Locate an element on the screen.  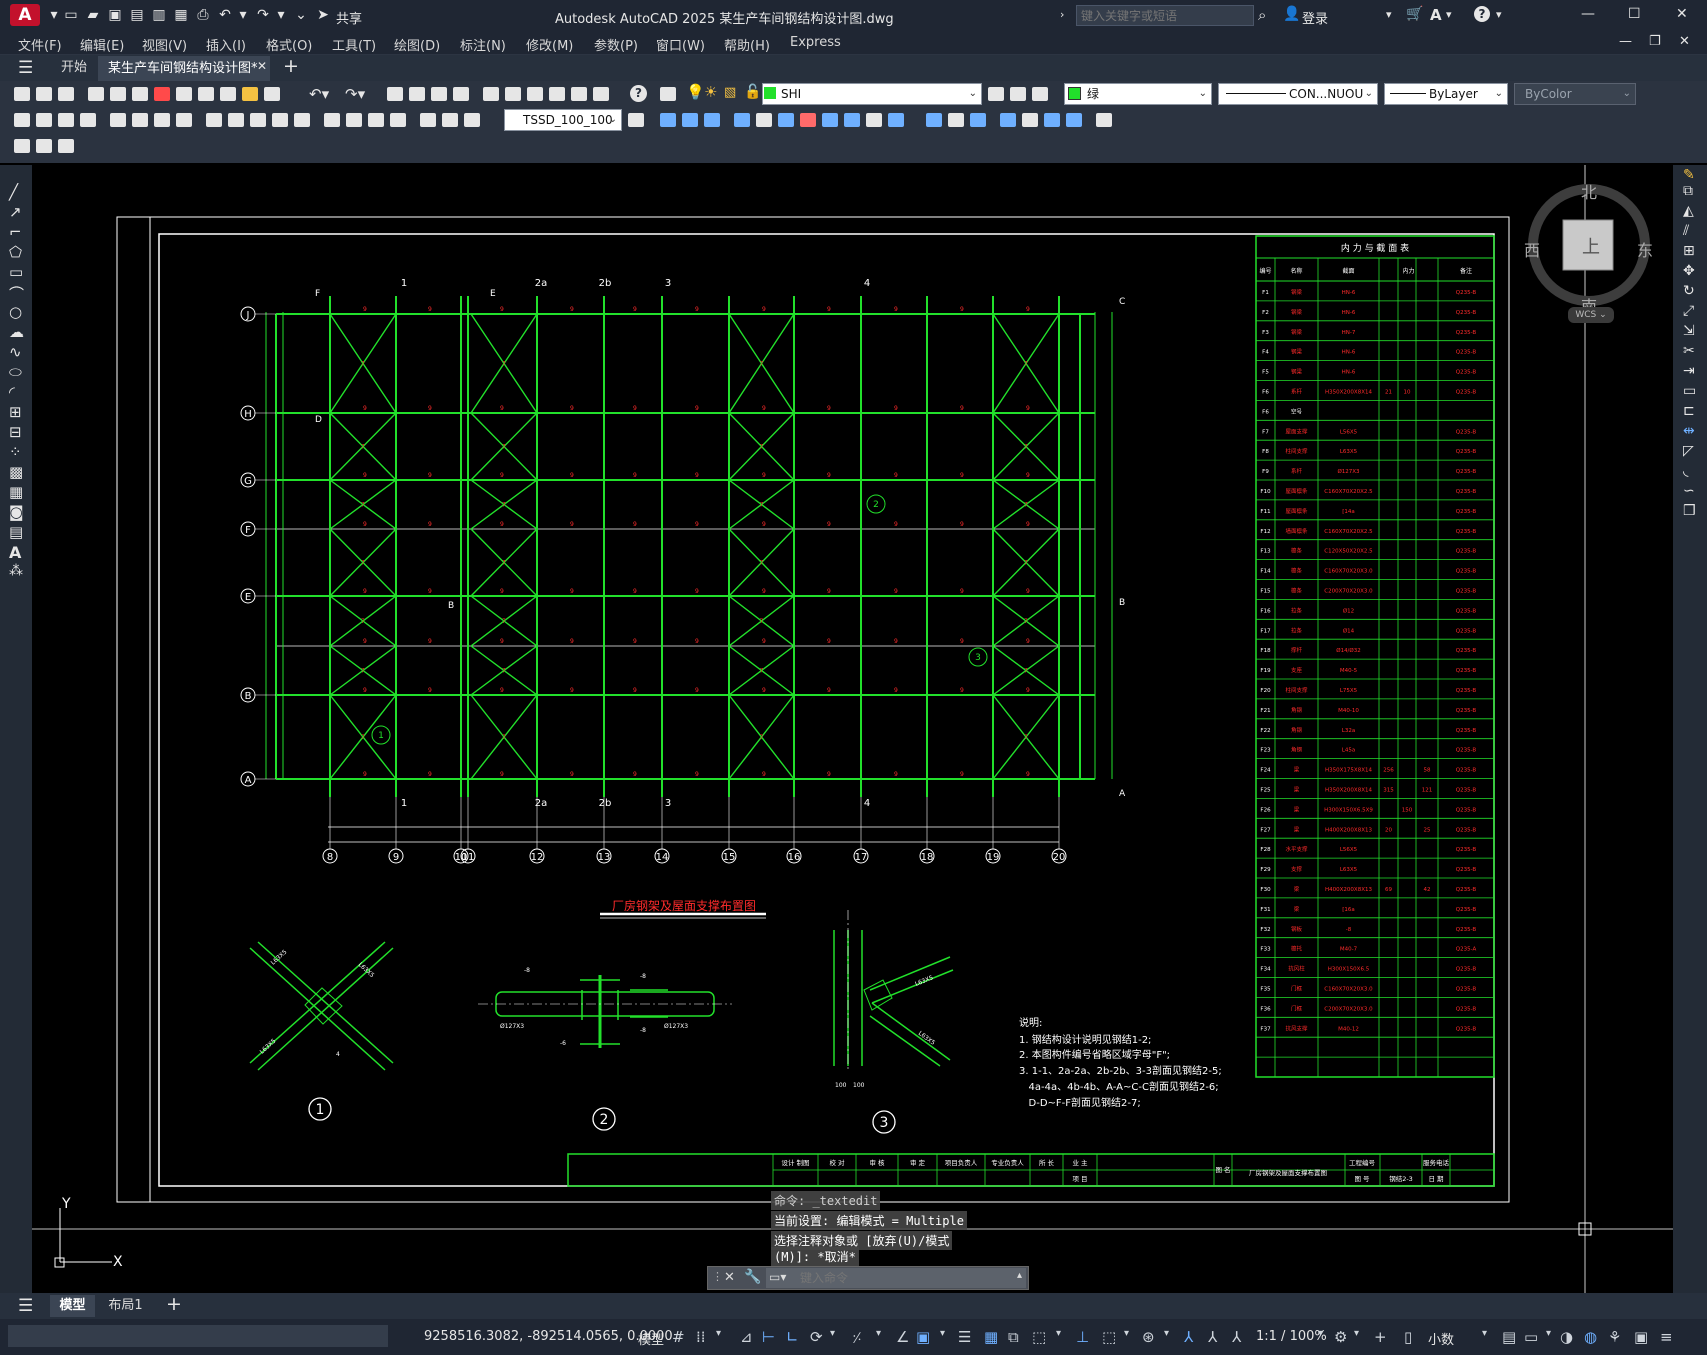
linetype-dropdown: CON...NUOU ⌄ is located at coordinates (1298, 94).